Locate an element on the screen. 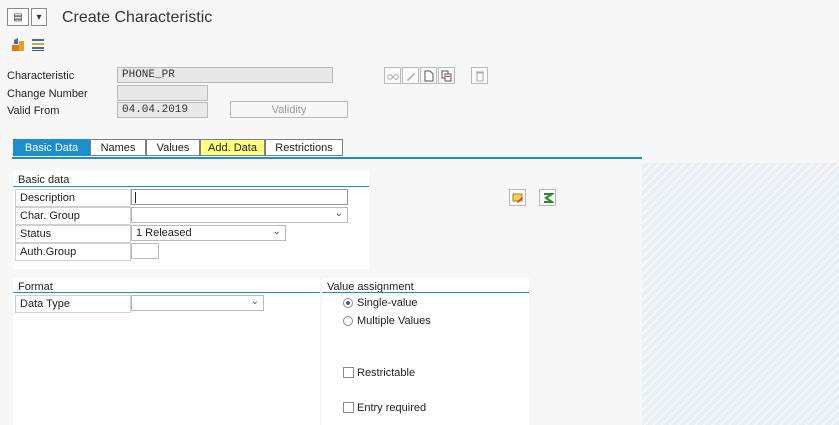 Image resolution: width=839 pixels, height=425 pixels. multiple-values-label: Multiple Values is located at coordinates (394, 321).